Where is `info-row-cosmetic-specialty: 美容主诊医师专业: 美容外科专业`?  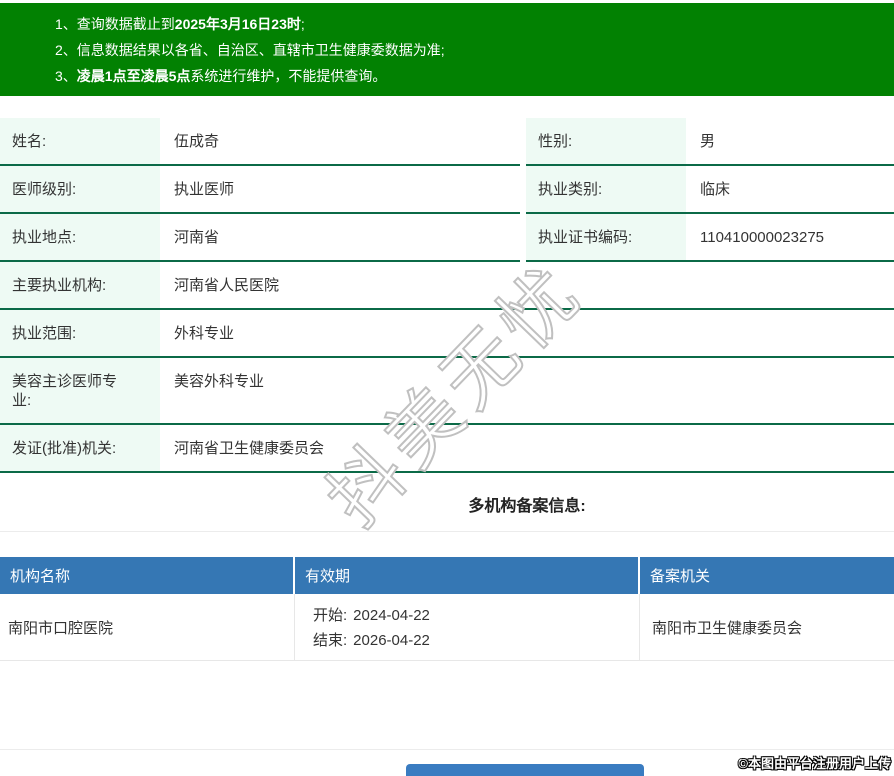 info-row-cosmetic-specialty: 美容主诊医师专业: 美容外科专业 is located at coordinates (447, 391).